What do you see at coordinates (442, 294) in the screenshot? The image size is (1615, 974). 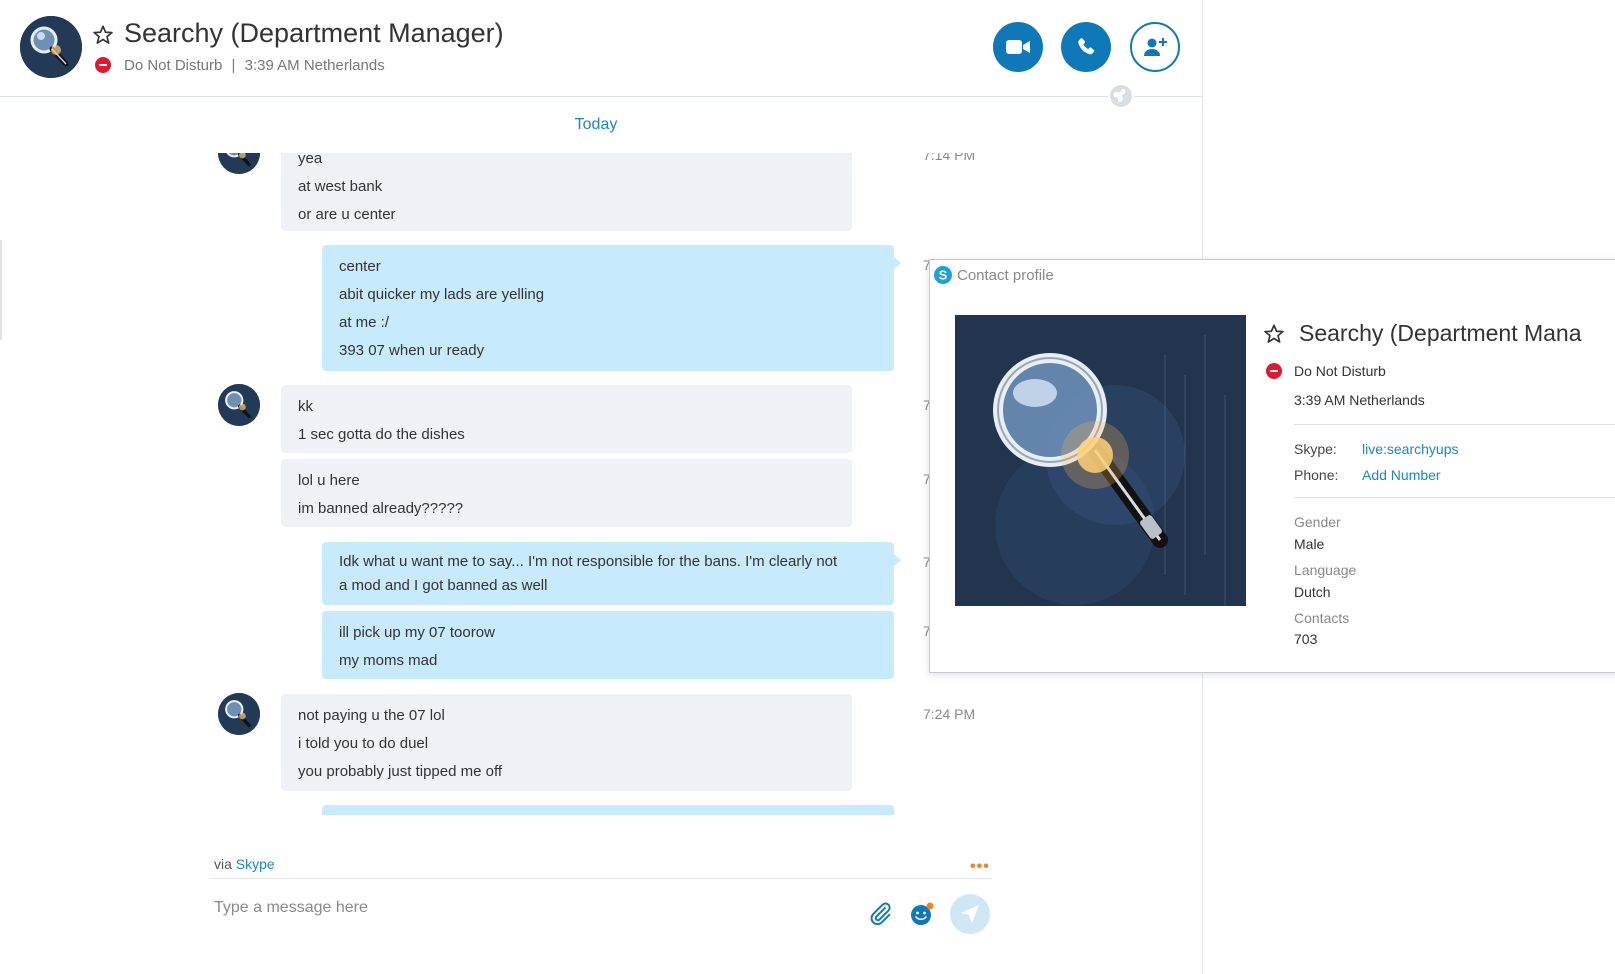 I see `message-line: abit quicker my lads are yelling` at bounding box center [442, 294].